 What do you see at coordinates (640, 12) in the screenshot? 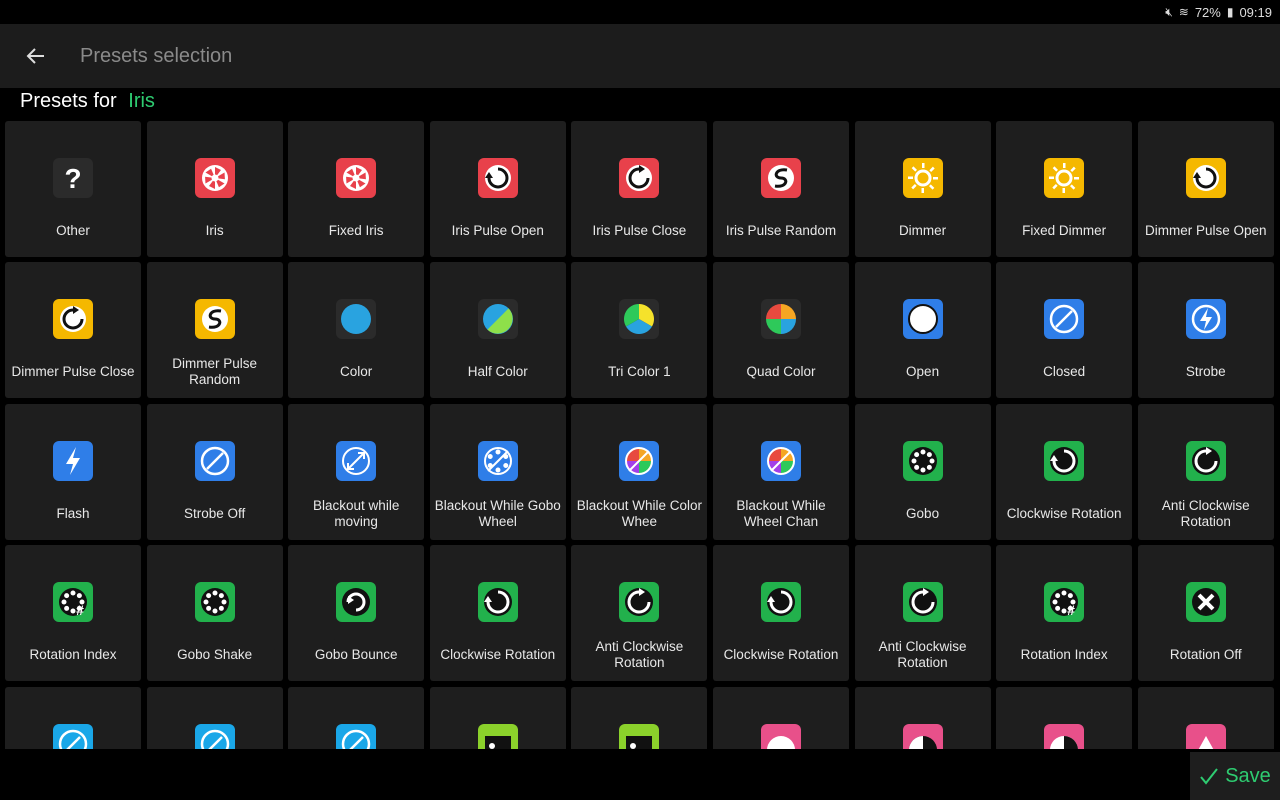
I see `status-bar: 🔇︎ ≋ 72% ▮ 09:19` at bounding box center [640, 12].